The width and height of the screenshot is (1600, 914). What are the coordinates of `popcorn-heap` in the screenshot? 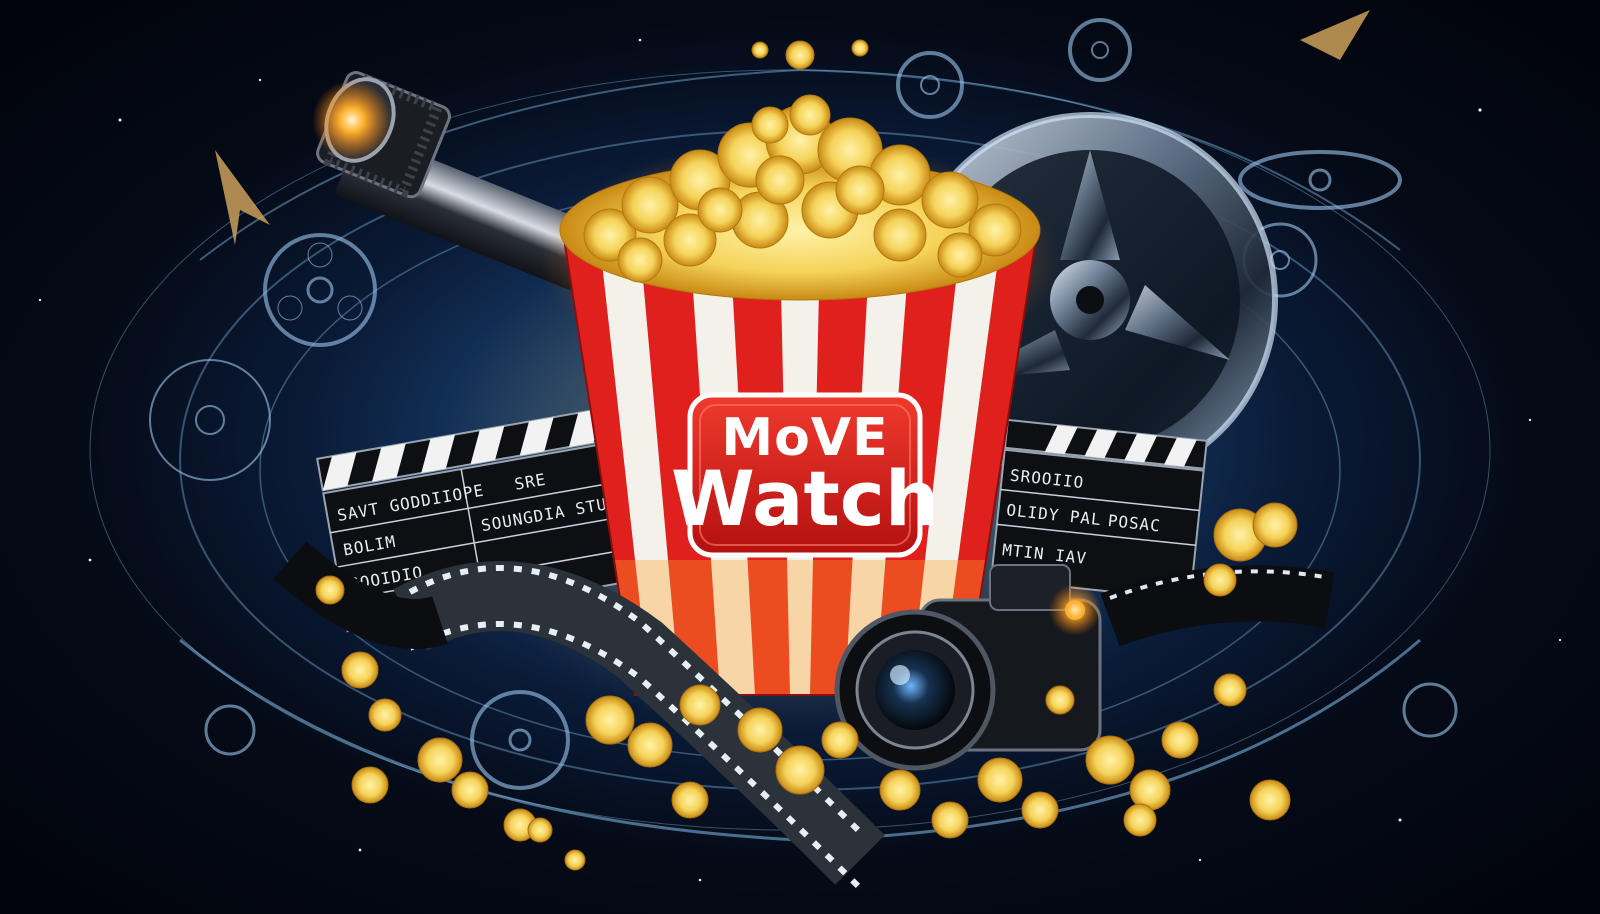 It's located at (800, 197).